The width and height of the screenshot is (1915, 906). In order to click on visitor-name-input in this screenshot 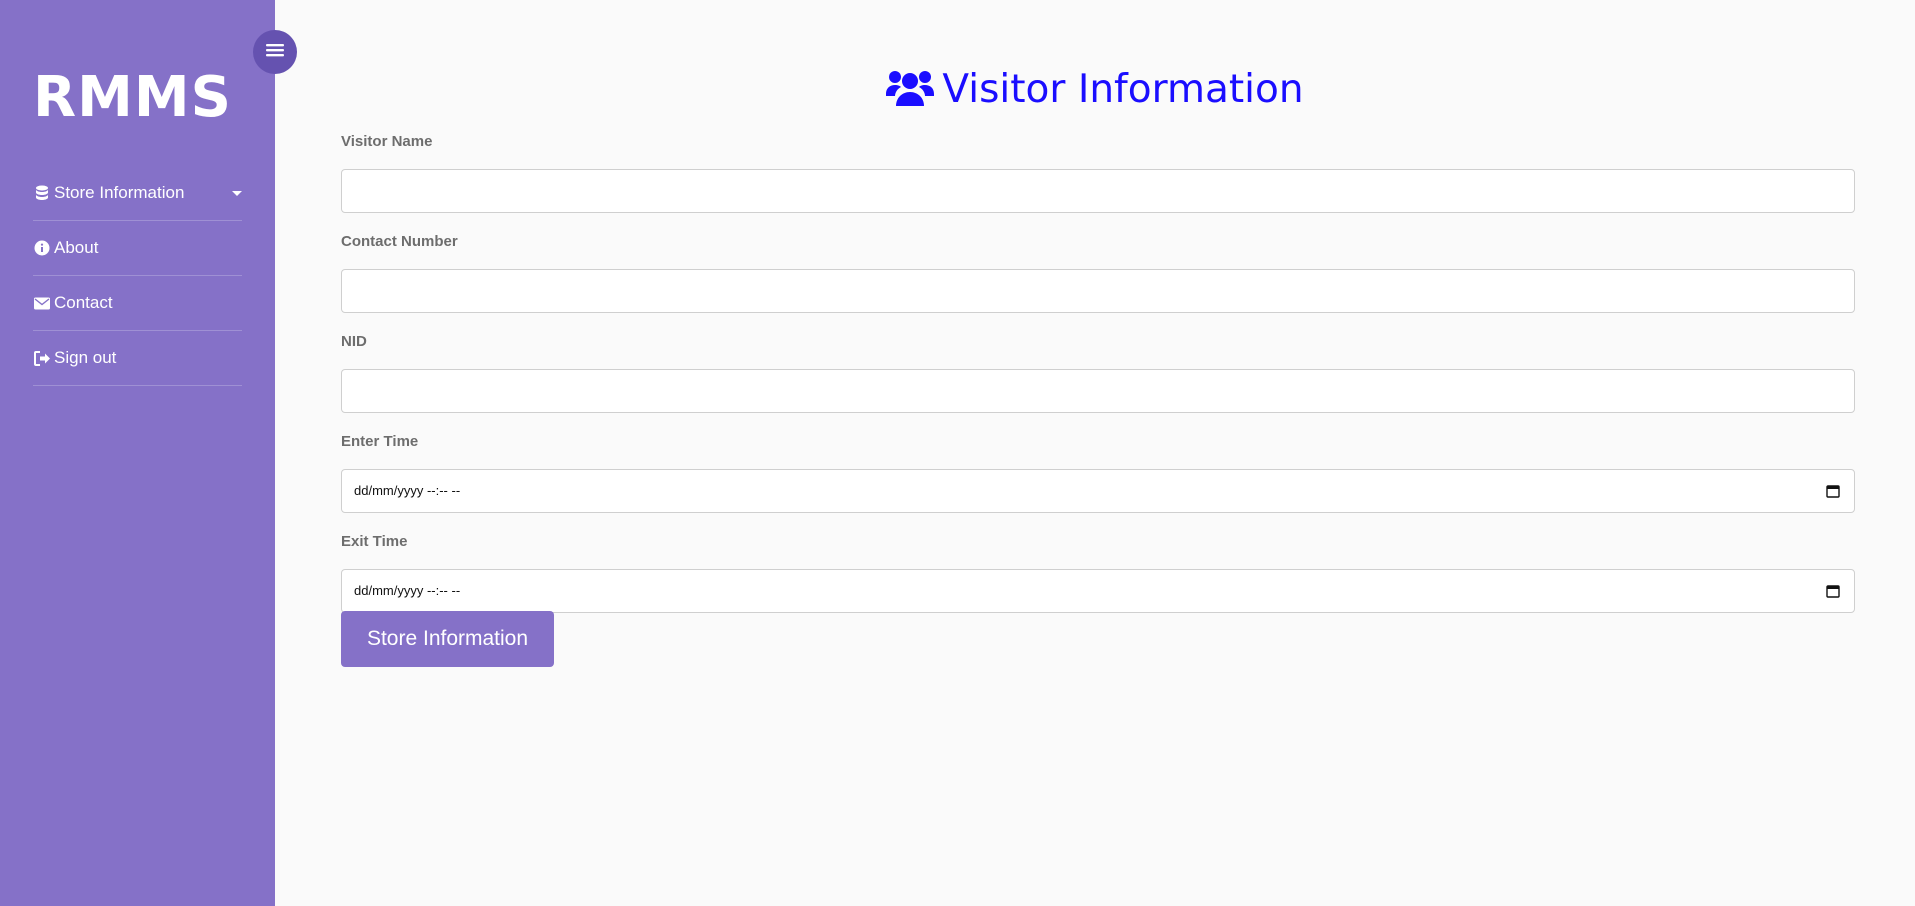, I will do `click(1098, 191)`.